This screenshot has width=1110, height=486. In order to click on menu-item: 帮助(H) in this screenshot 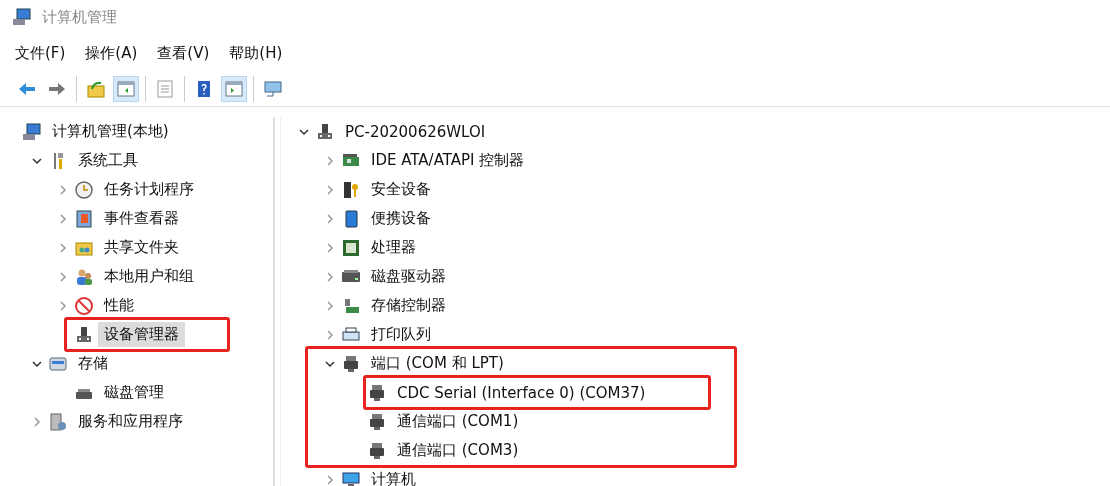, I will do `click(256, 53)`.